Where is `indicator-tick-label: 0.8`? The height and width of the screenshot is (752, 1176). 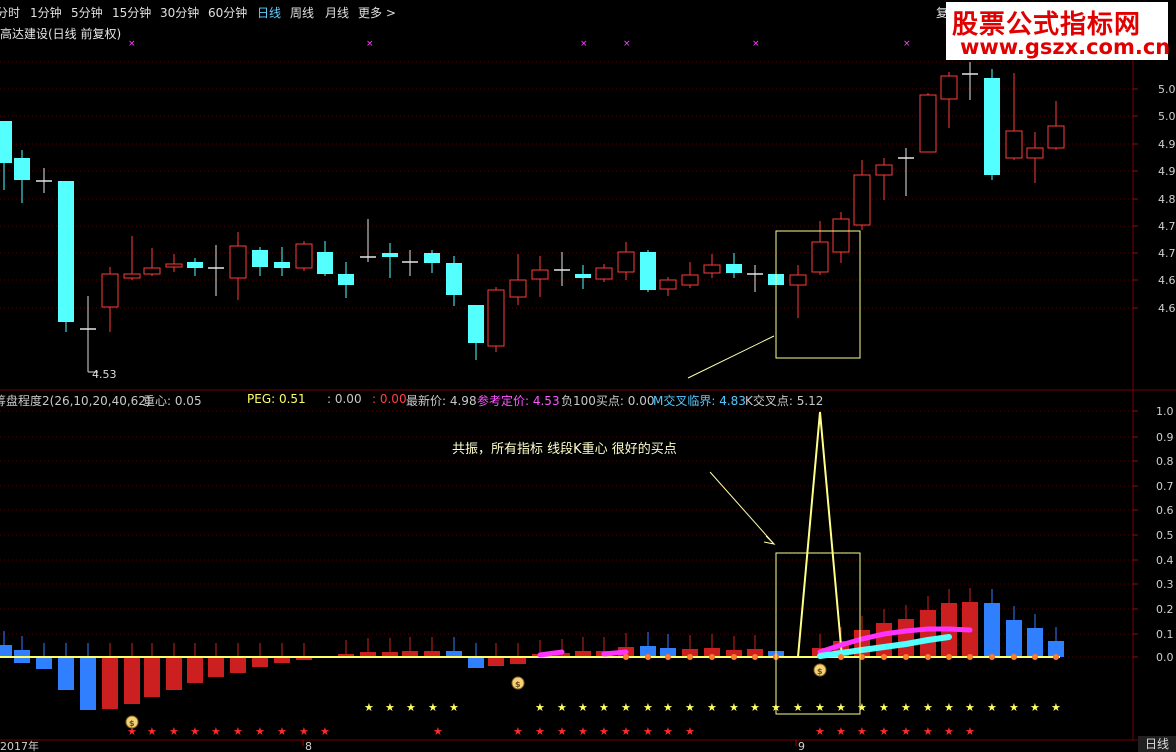 indicator-tick-label: 0.8 is located at coordinates (1165, 461).